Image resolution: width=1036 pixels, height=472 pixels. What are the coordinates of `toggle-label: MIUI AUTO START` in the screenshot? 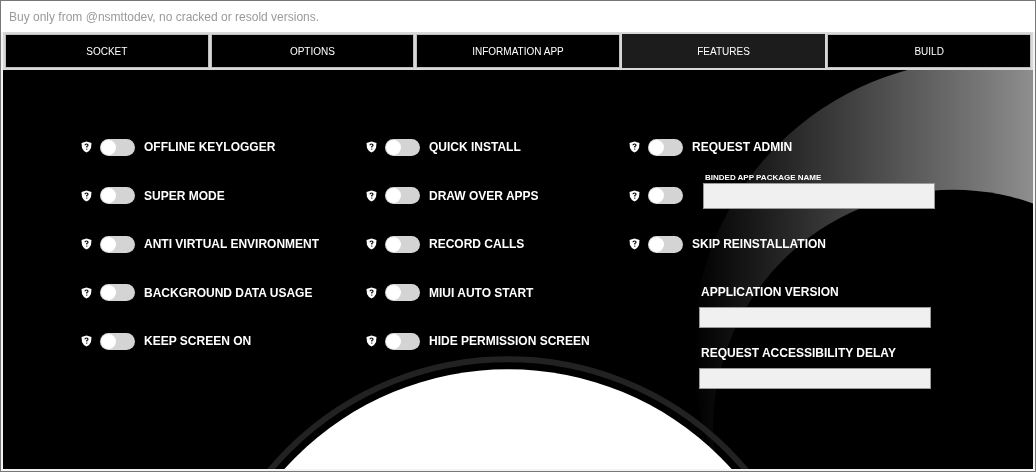 It's located at (481, 293).